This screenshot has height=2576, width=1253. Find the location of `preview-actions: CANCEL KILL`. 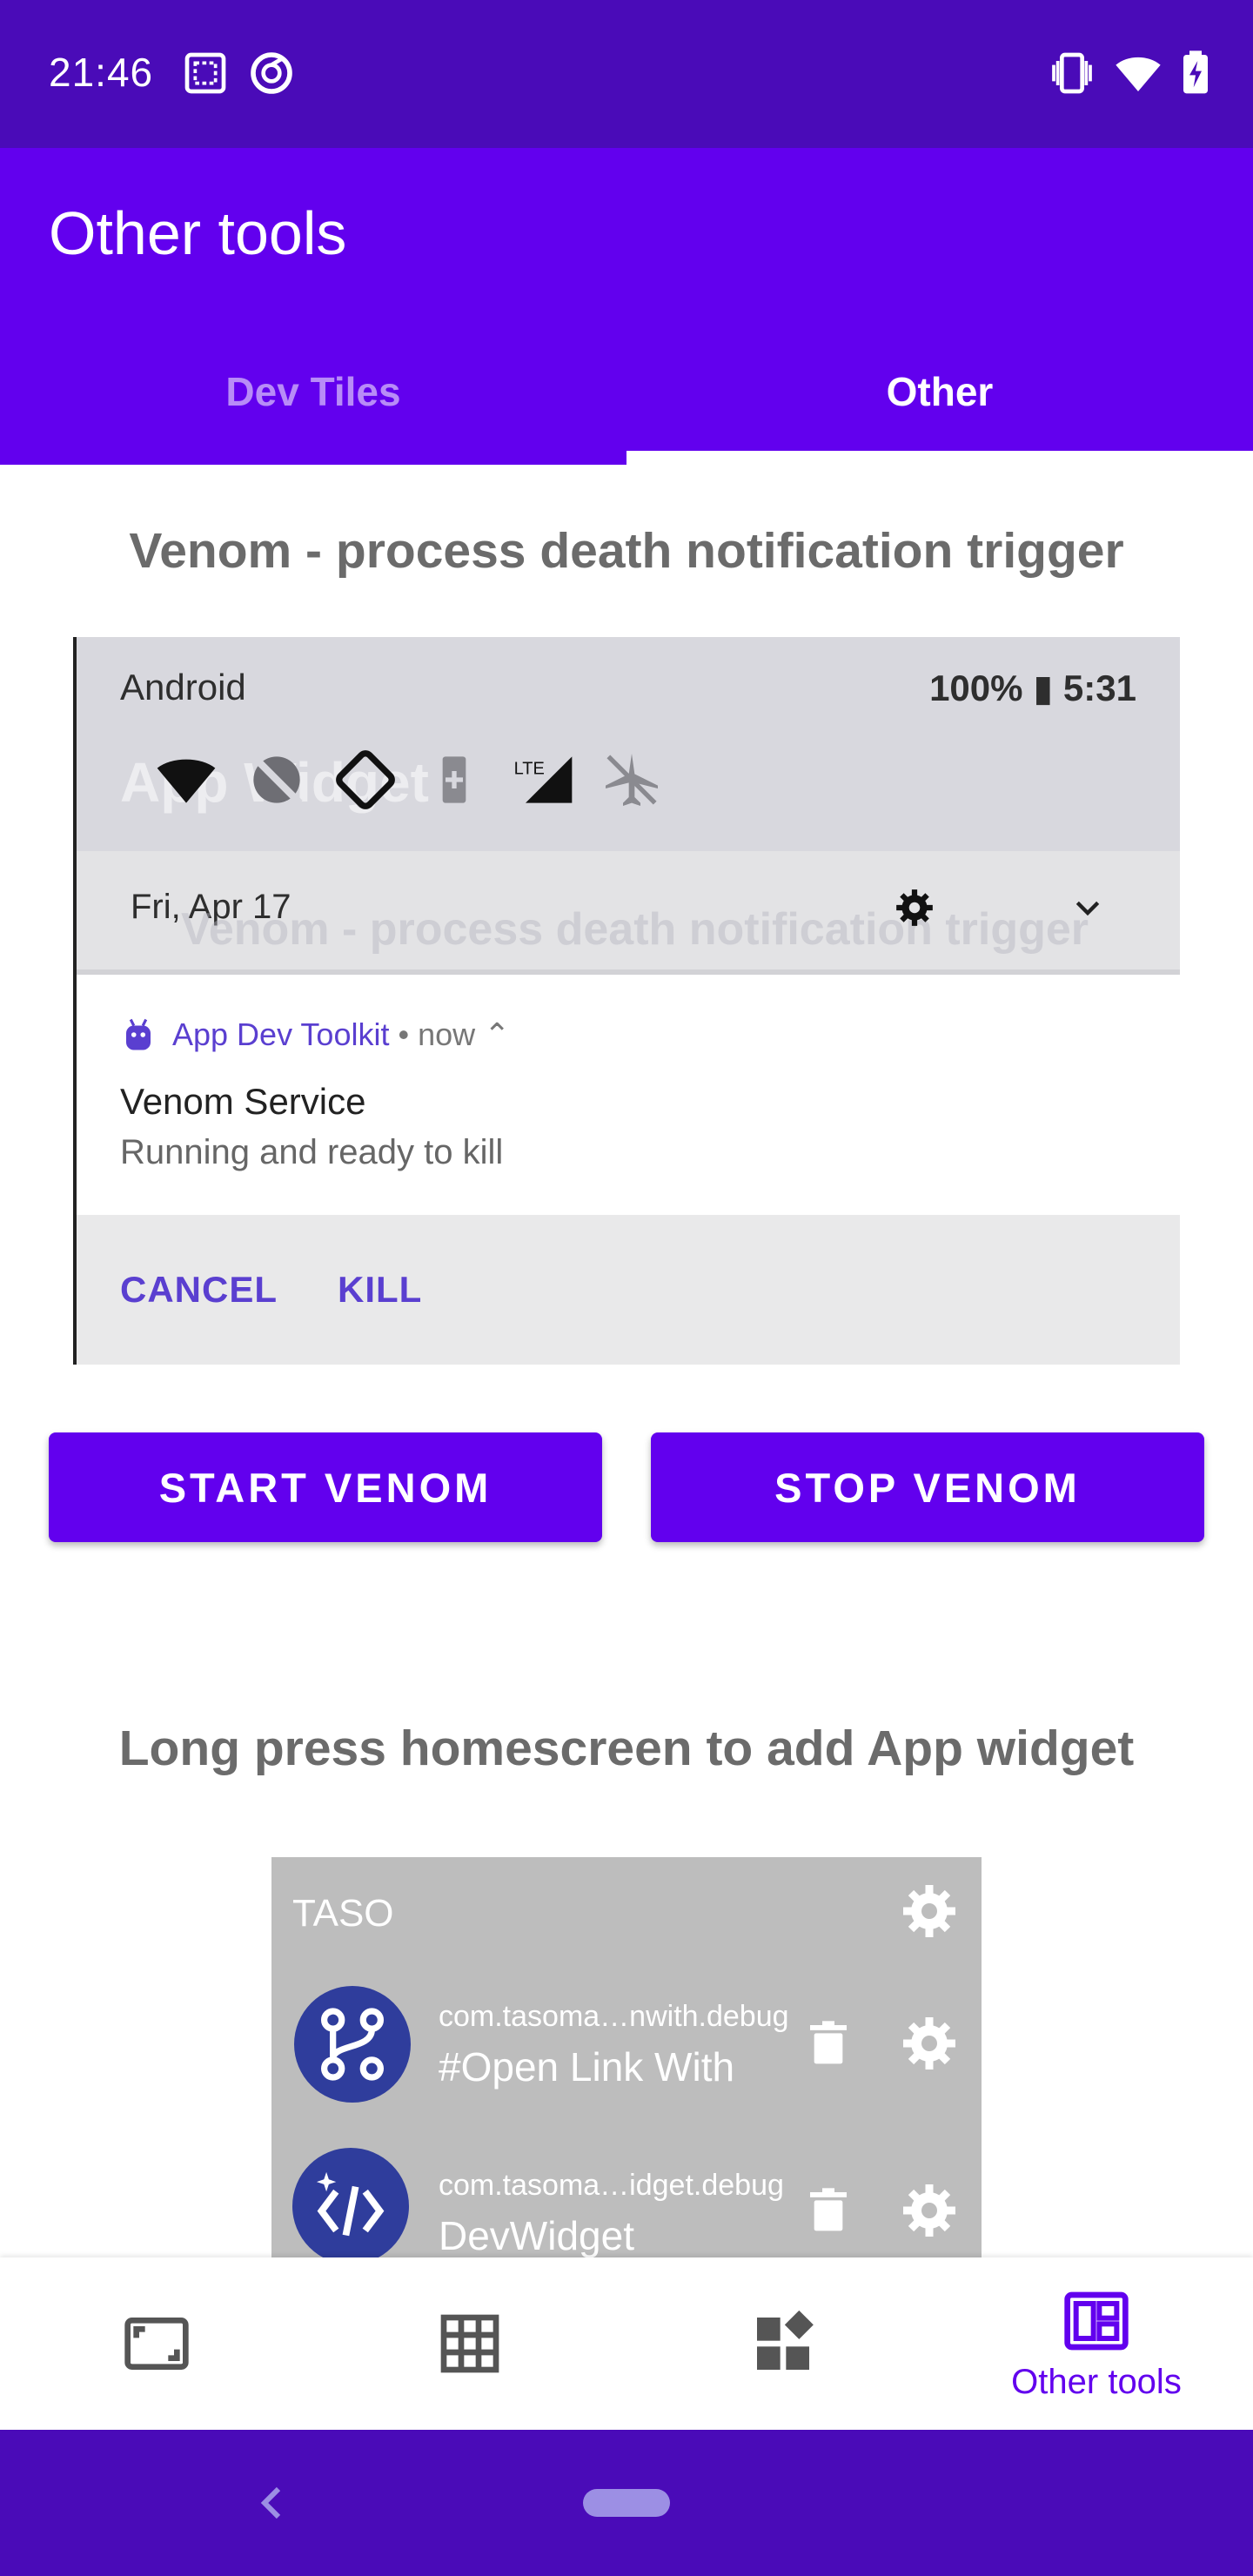

preview-actions: CANCEL KILL is located at coordinates (628, 1290).